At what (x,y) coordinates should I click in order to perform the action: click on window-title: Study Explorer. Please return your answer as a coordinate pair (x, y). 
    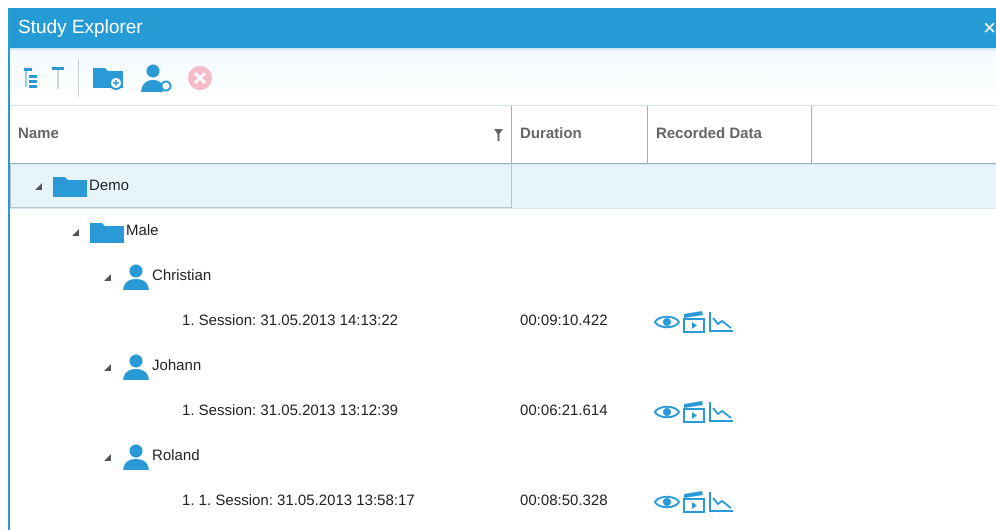
    Looking at the image, I should click on (80, 28).